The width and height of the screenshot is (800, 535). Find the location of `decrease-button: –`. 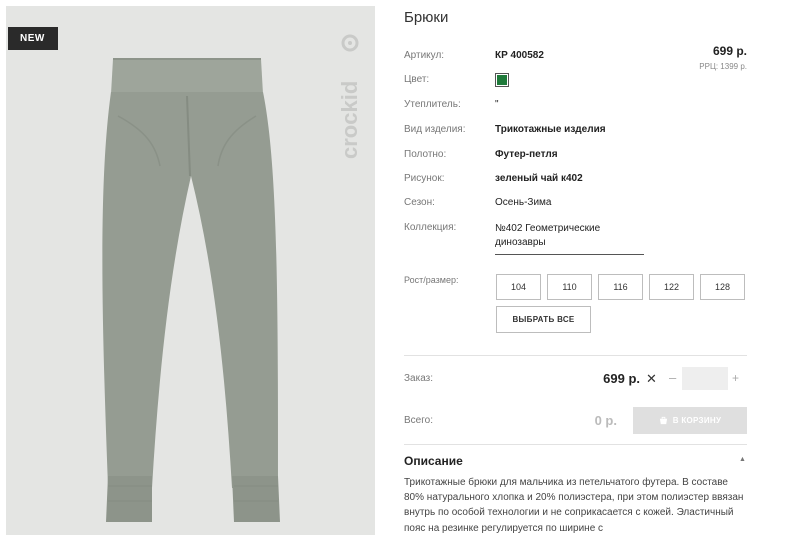

decrease-button: – is located at coordinates (672, 377).